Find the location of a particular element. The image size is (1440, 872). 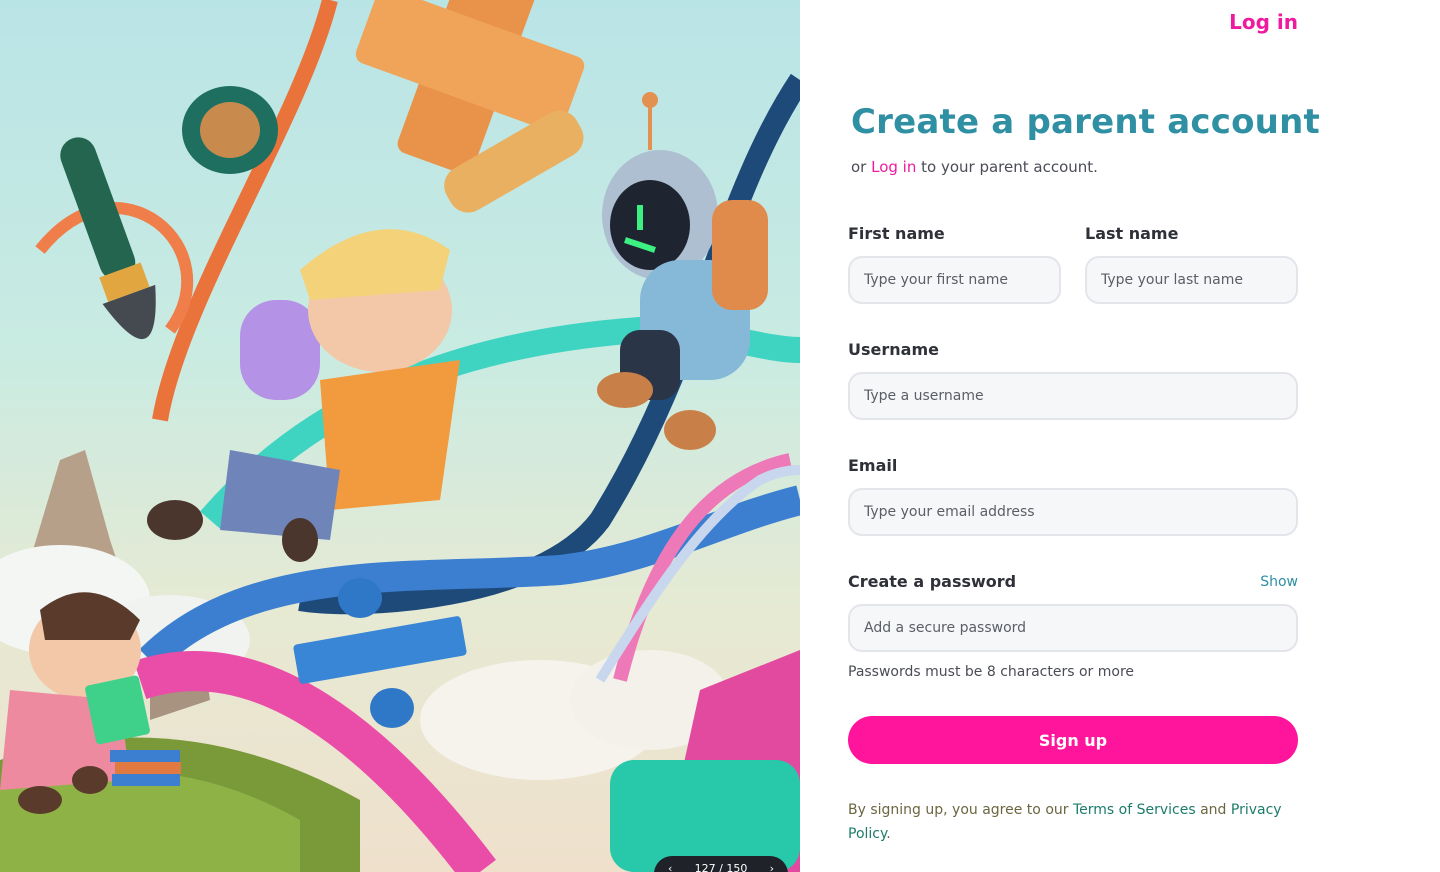

legal-and: and is located at coordinates (1213, 810).